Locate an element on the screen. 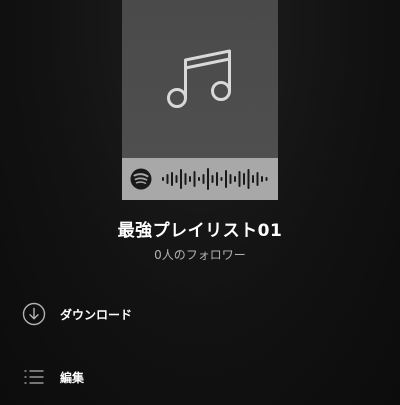  spotify-code is located at coordinates (200, 179).